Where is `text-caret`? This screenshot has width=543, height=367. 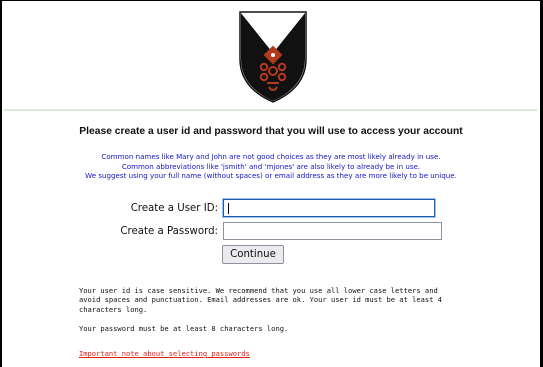 text-caret is located at coordinates (228, 208).